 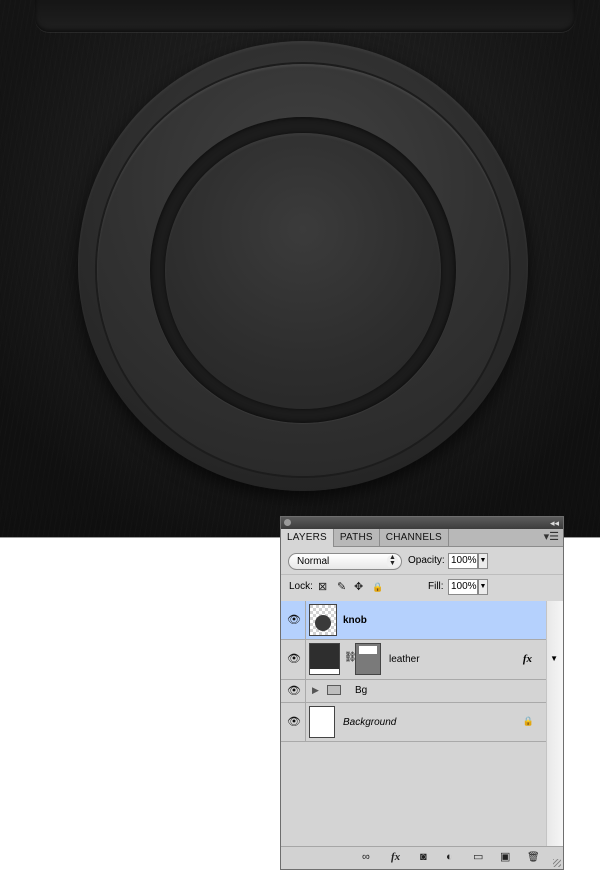 I want to click on add-layer-style-icon: fx, so click(x=395, y=857).